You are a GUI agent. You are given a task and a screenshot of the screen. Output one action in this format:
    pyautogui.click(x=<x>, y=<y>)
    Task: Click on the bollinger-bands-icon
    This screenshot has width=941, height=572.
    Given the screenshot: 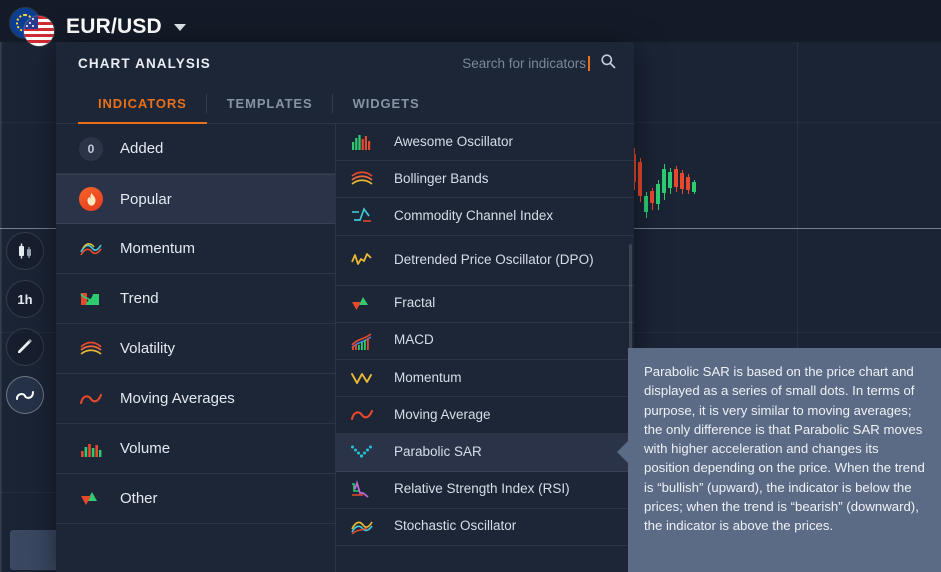 What is the action you would take?
    pyautogui.click(x=363, y=179)
    